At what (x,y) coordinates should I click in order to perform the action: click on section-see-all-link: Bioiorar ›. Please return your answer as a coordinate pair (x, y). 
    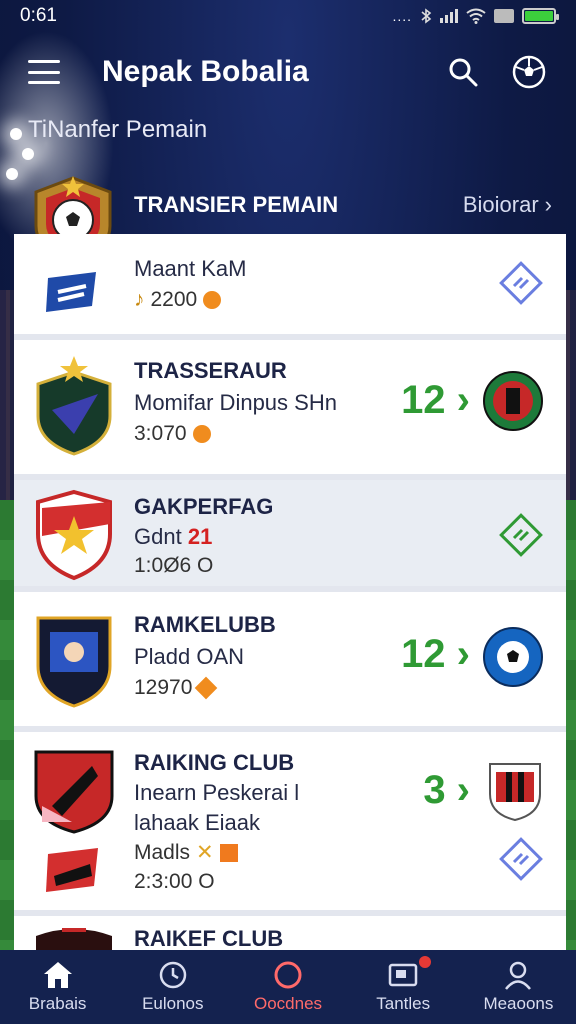
    Looking at the image, I should click on (507, 205).